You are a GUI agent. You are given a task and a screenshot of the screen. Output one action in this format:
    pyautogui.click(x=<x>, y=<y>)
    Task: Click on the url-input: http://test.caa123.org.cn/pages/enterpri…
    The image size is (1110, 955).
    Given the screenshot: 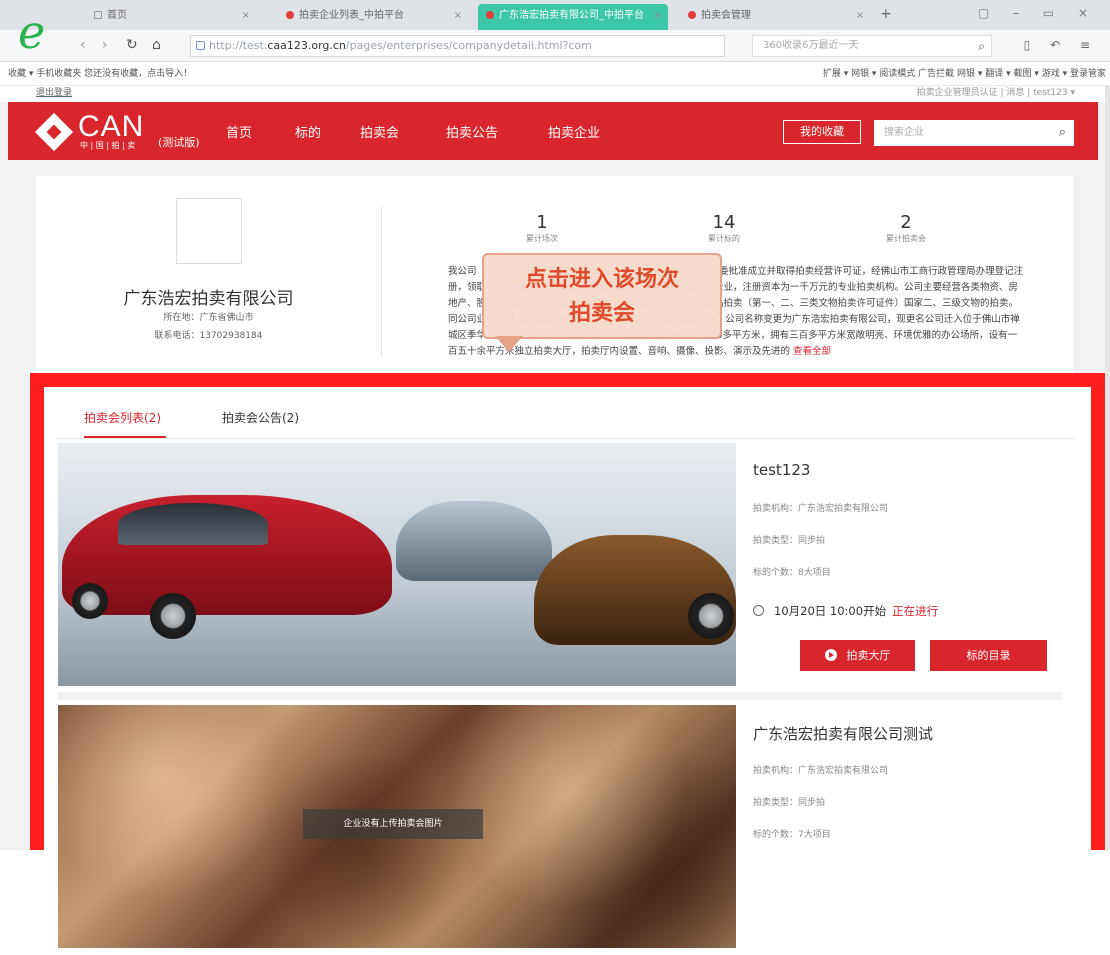 What is the action you would take?
    pyautogui.click(x=457, y=46)
    